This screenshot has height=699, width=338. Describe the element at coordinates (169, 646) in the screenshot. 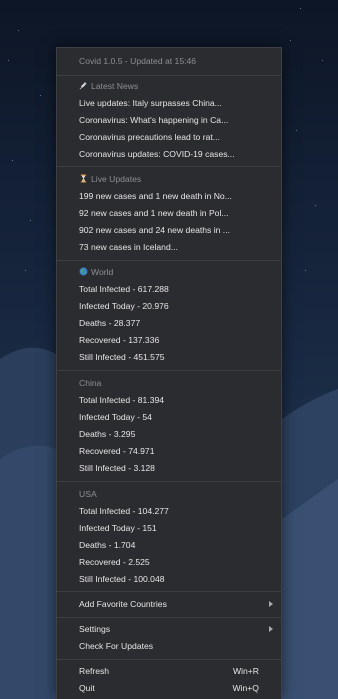

I see `check-for-updates-item: Check For Updates` at that location.